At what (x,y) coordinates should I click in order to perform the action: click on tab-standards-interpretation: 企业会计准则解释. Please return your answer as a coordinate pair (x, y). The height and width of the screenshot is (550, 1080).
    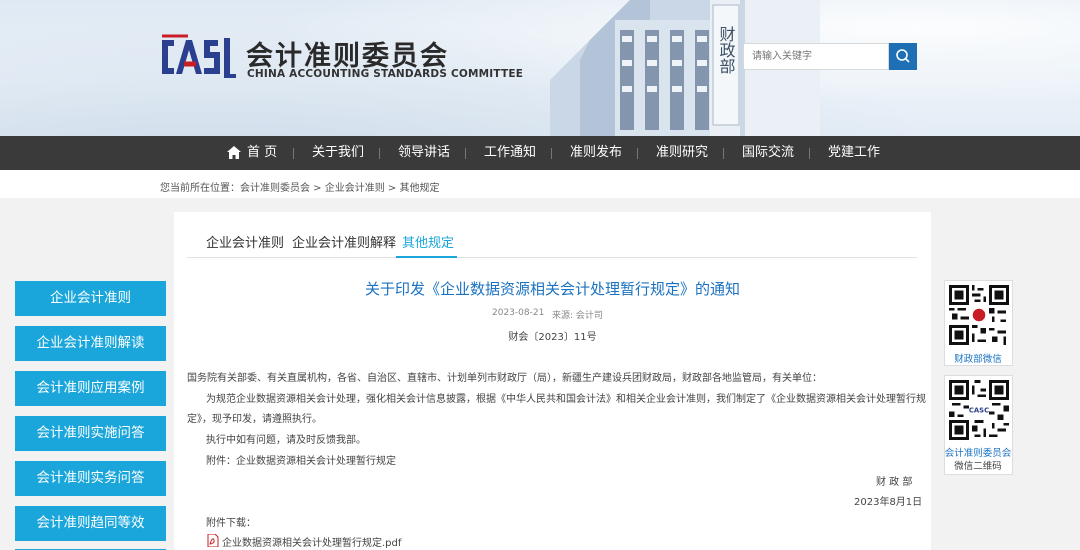
    Looking at the image, I should click on (344, 241).